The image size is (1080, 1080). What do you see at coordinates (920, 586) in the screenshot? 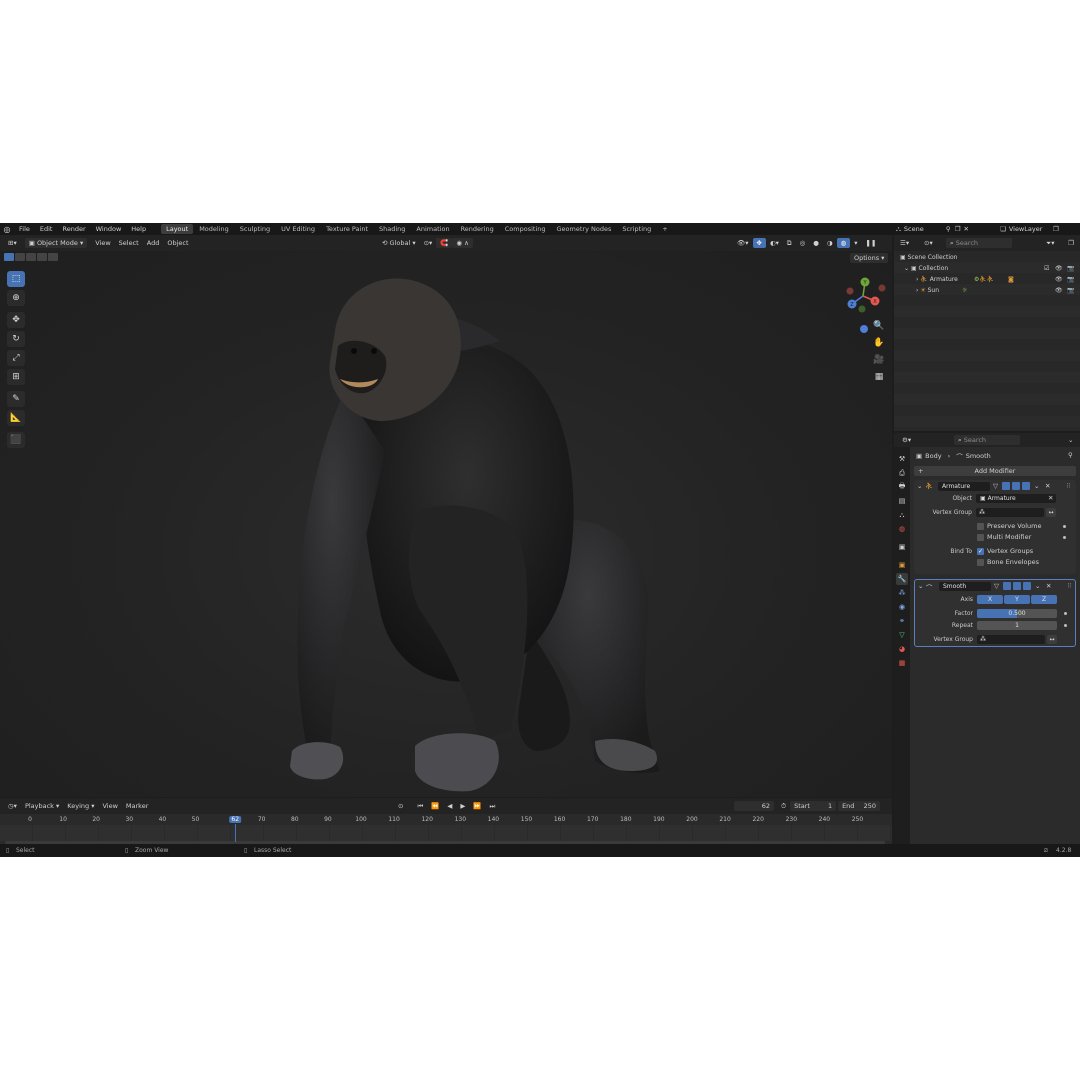
I see `collapse-smooth-icon: ⌄` at bounding box center [920, 586].